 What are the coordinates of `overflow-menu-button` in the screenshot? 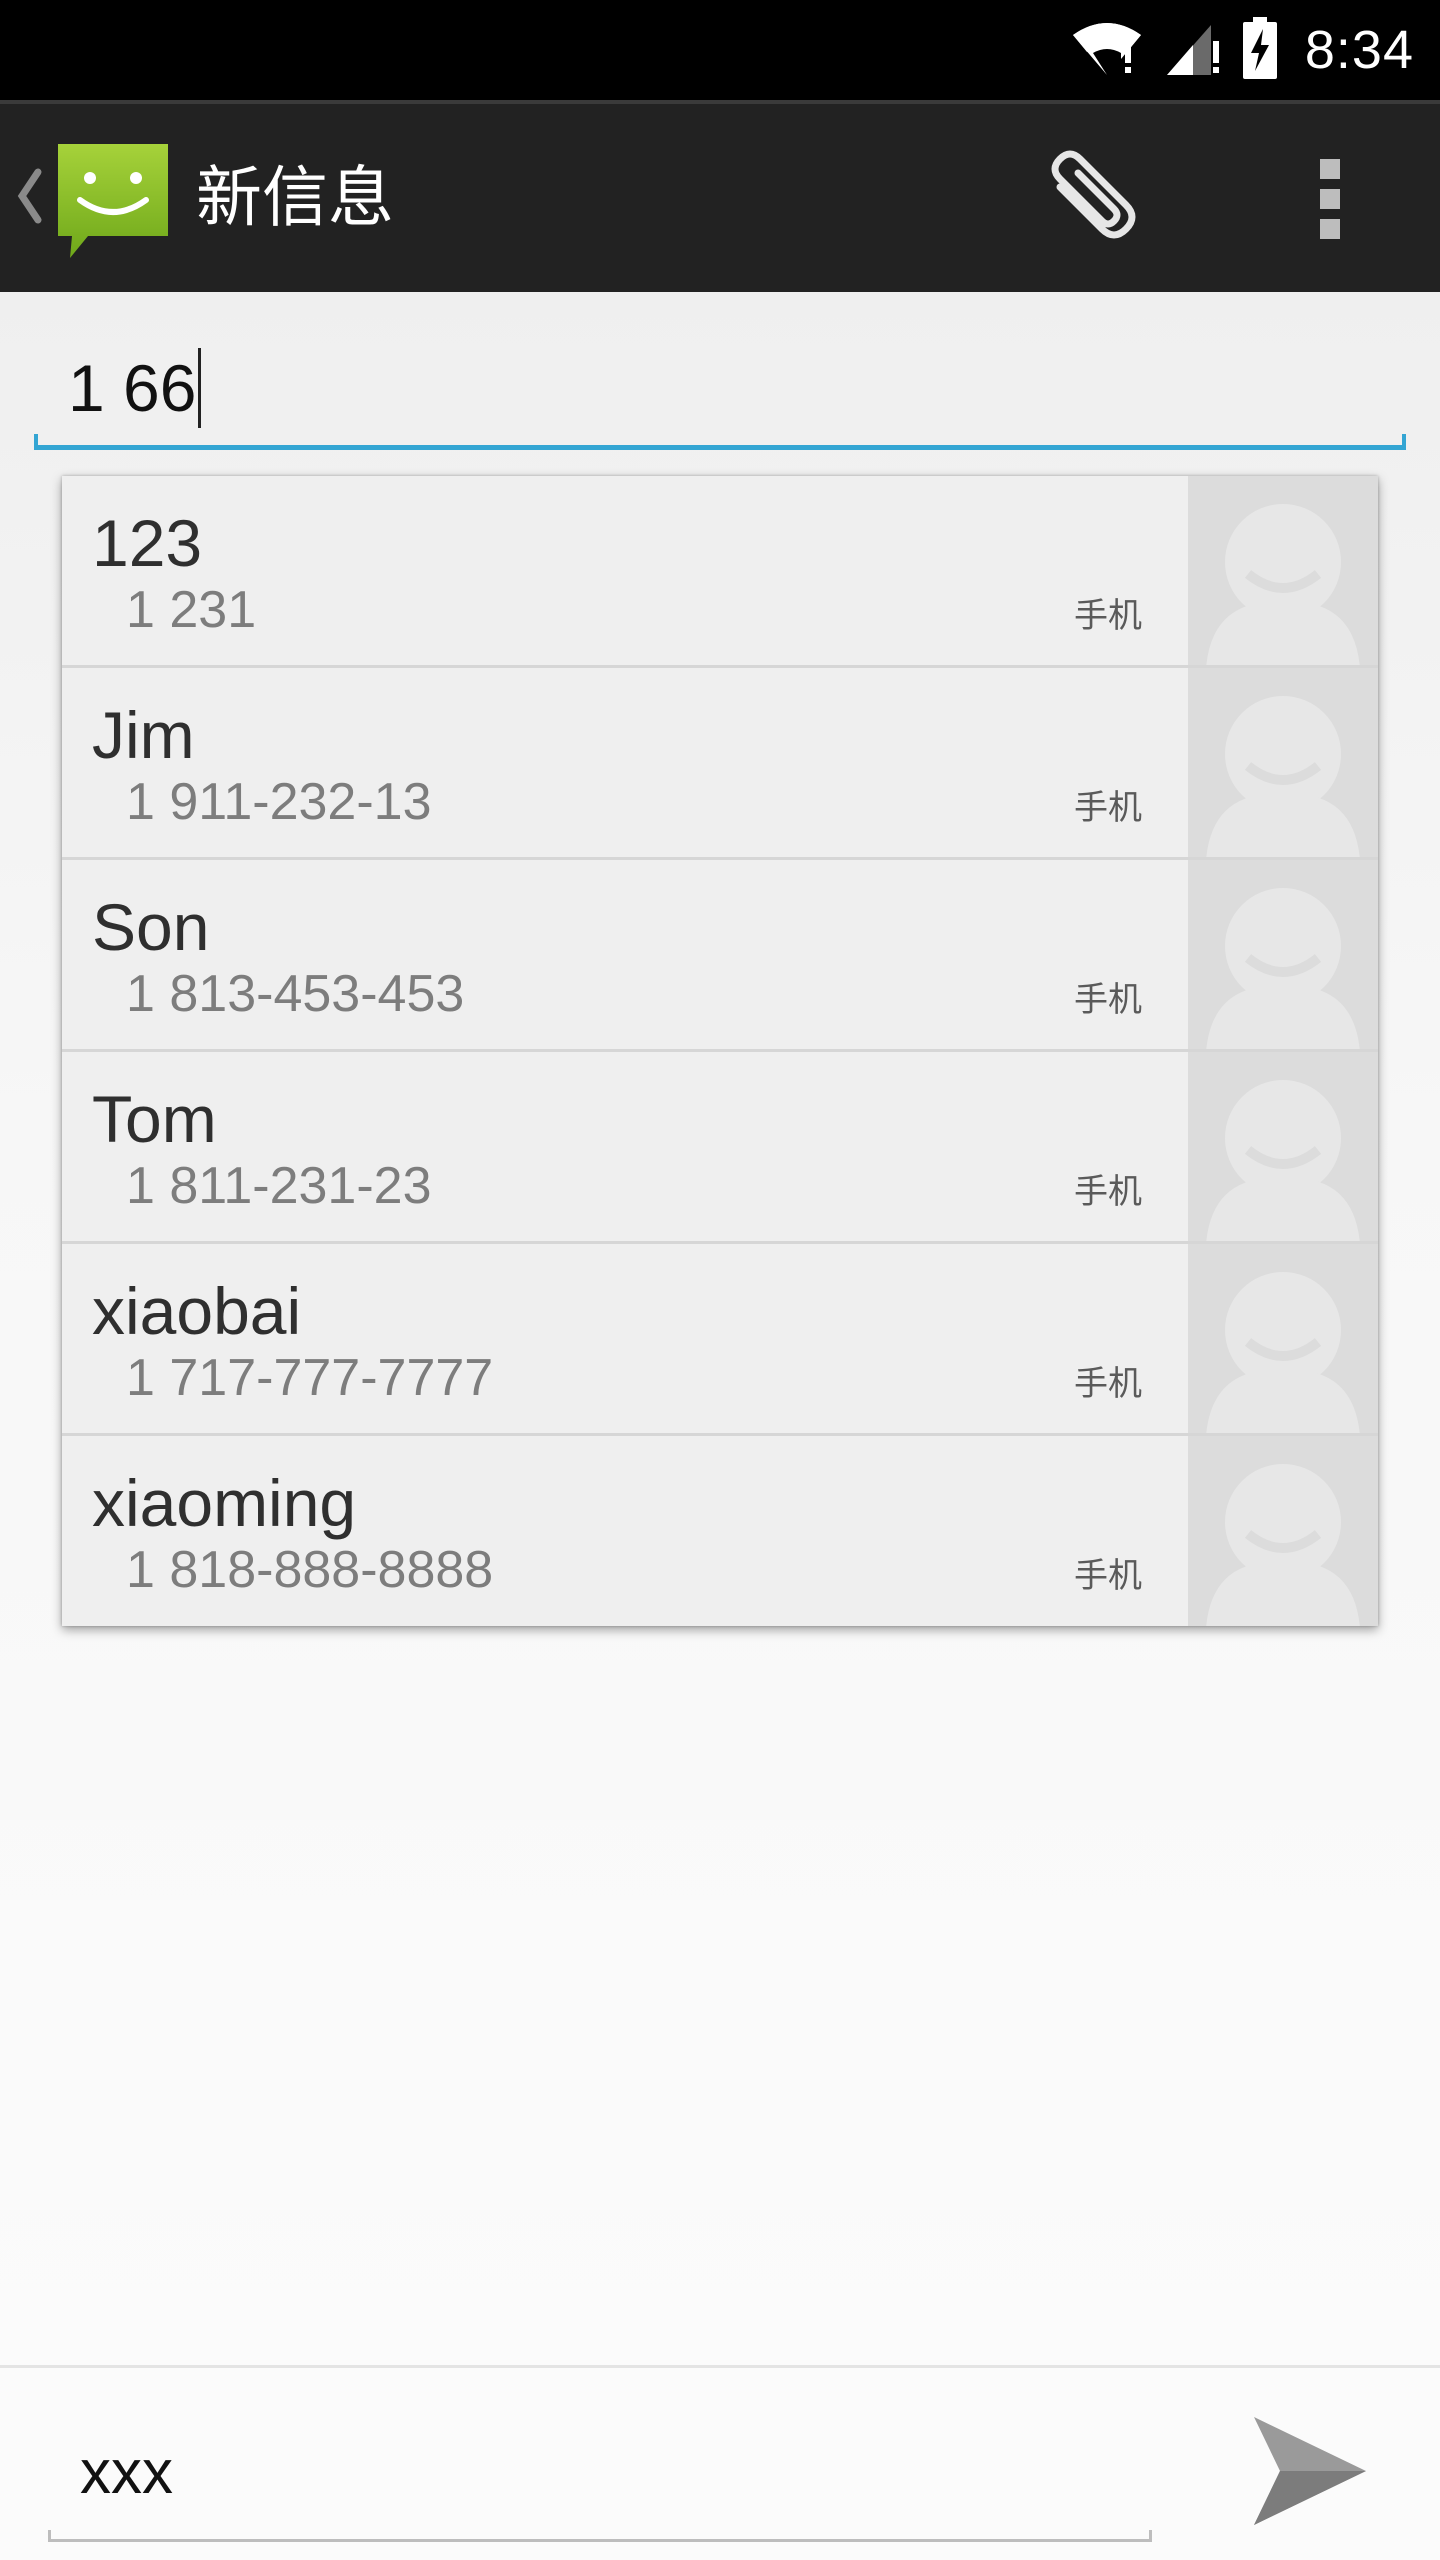 It's located at (1330, 201).